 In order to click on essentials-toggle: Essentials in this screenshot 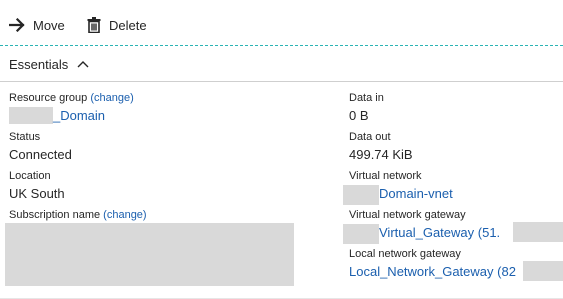, I will do `click(281, 64)`.